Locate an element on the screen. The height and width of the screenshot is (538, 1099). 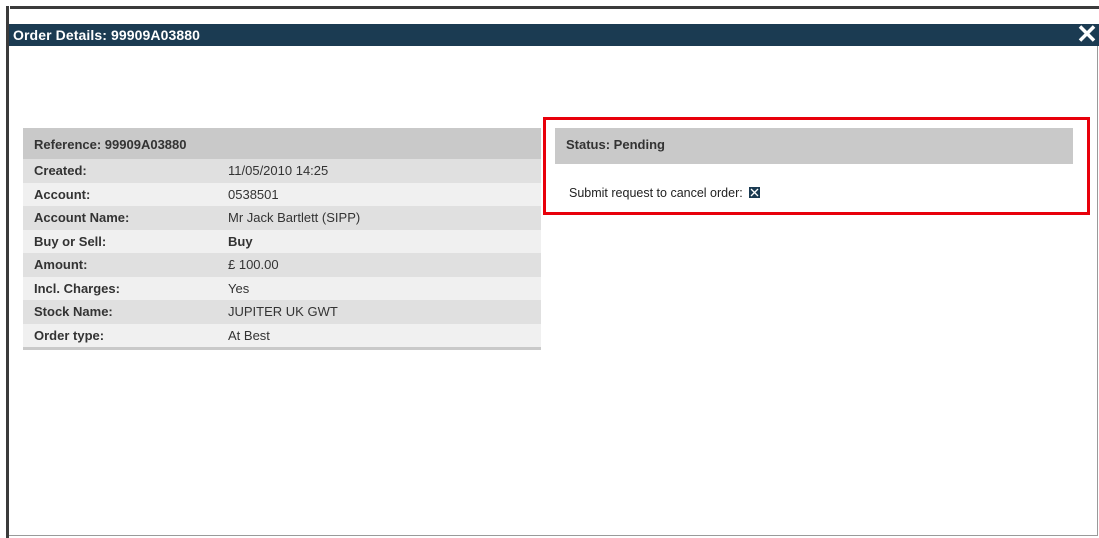
detail-row-stock-name: Stock Name: JUPITER UK GWT is located at coordinates (282, 312).